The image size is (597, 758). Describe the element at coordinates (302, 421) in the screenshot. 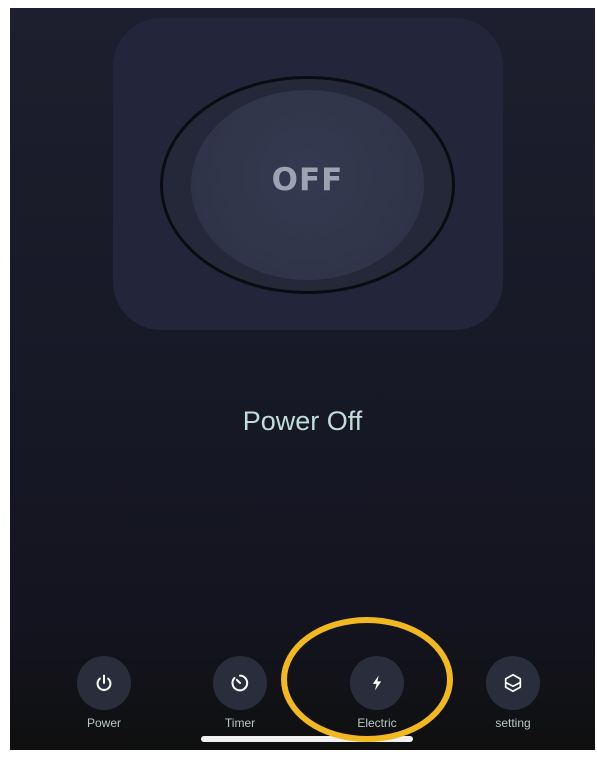

I see `power-status-text: Power Off` at that location.